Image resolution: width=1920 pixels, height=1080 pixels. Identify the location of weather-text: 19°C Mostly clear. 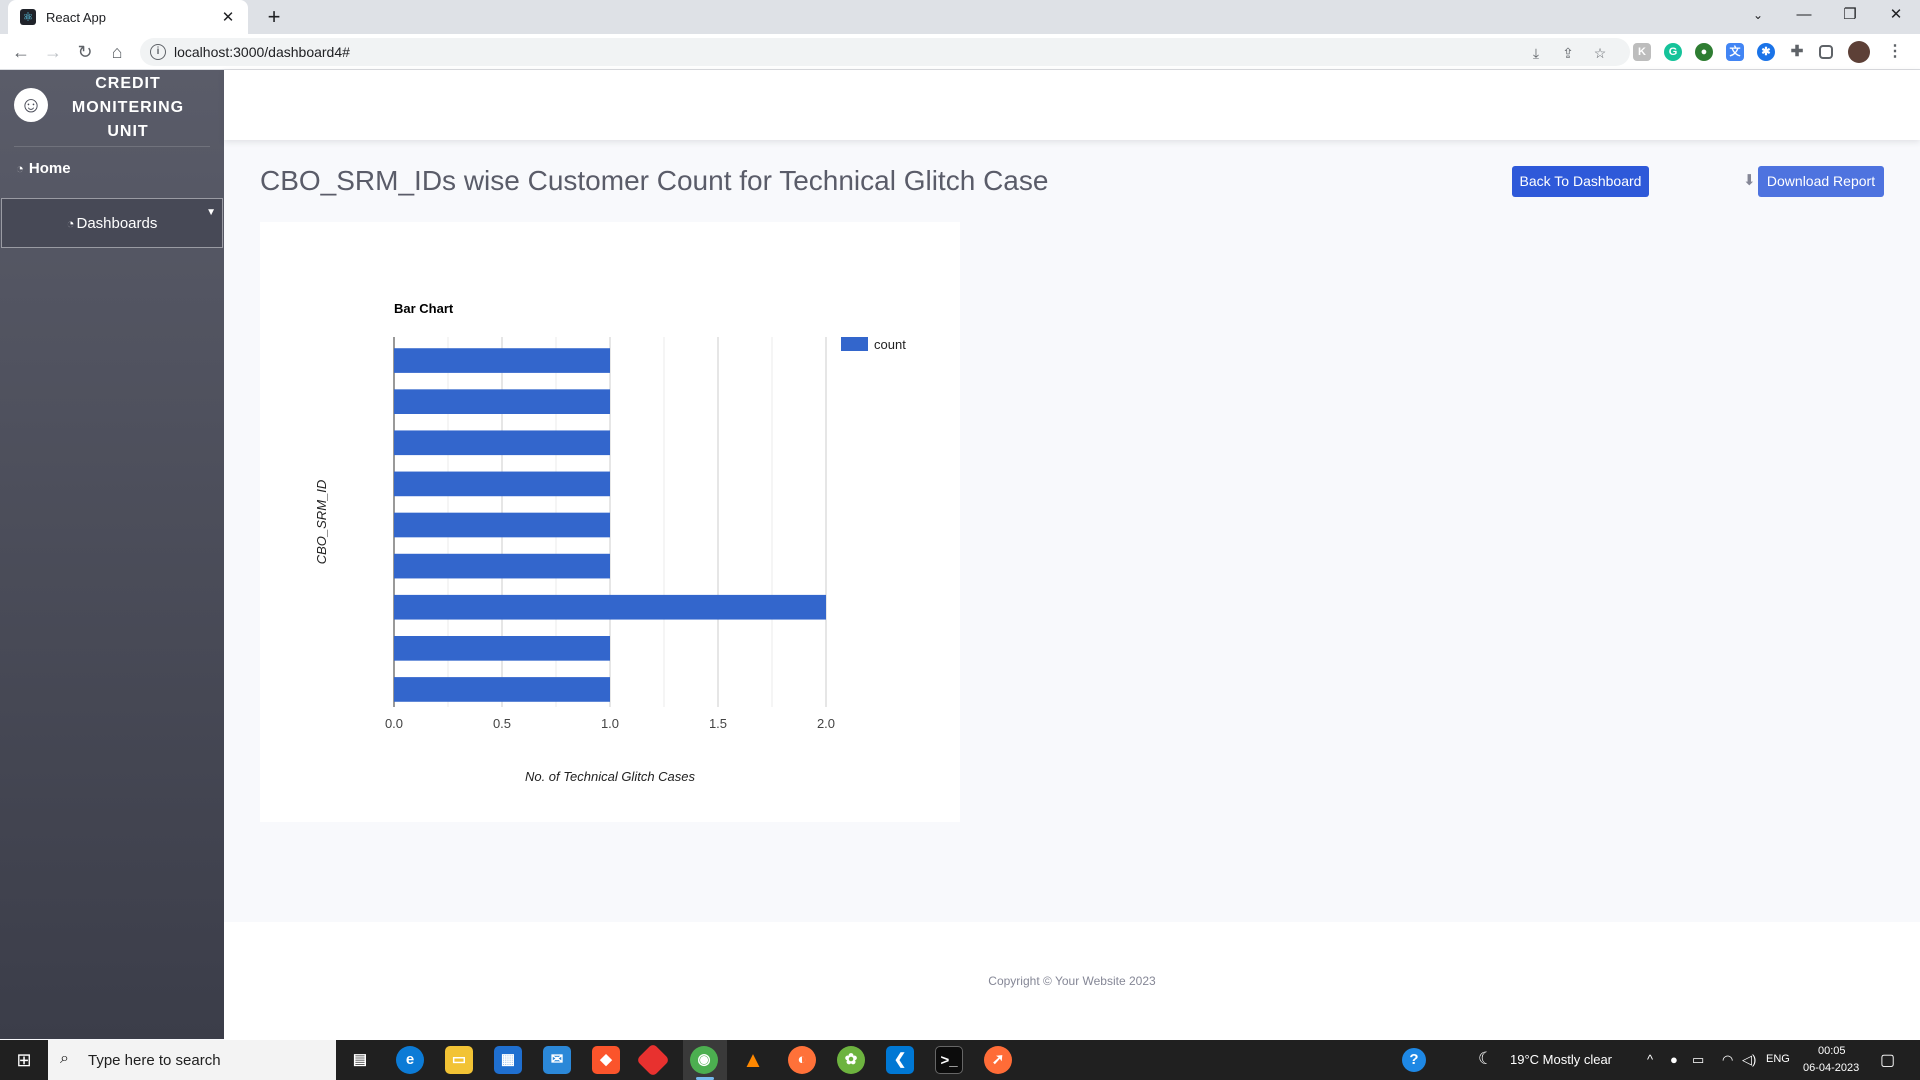
(1561, 1059).